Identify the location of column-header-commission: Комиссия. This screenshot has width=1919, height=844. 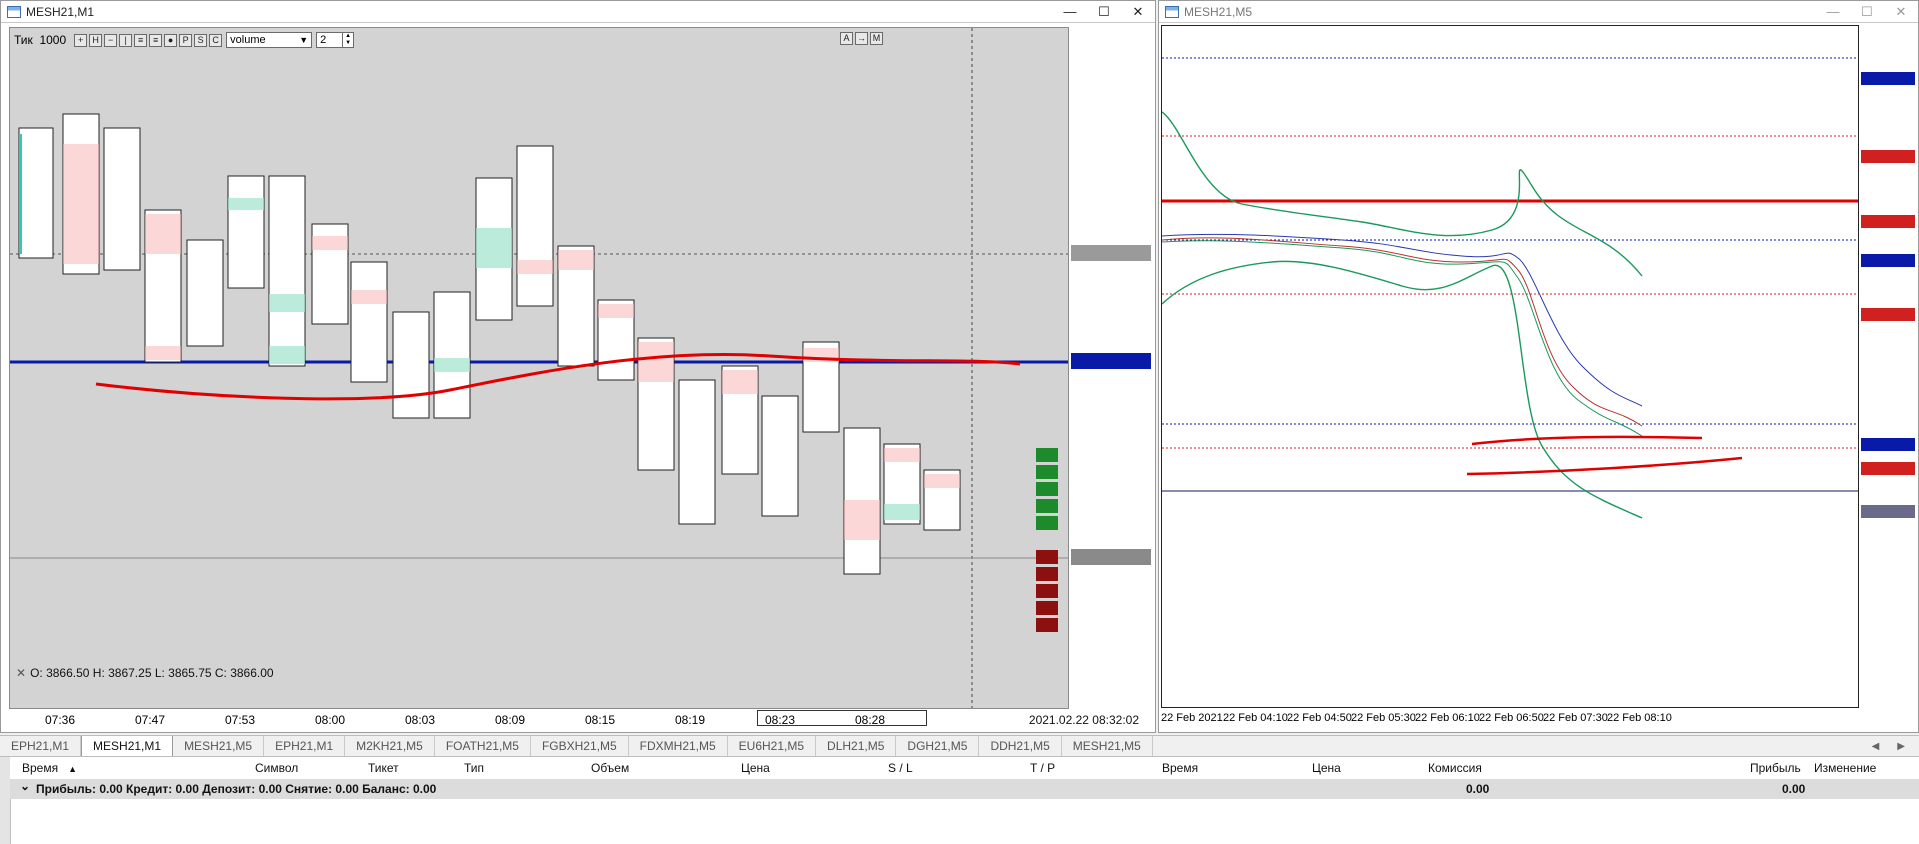
(1455, 768).